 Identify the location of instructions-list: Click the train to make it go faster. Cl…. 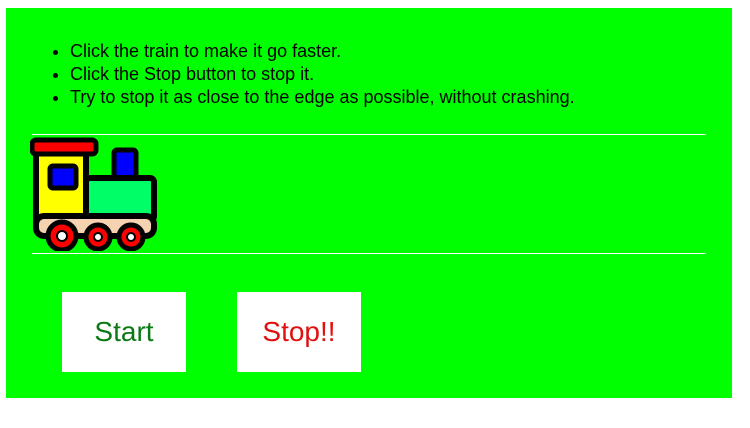
(306, 74).